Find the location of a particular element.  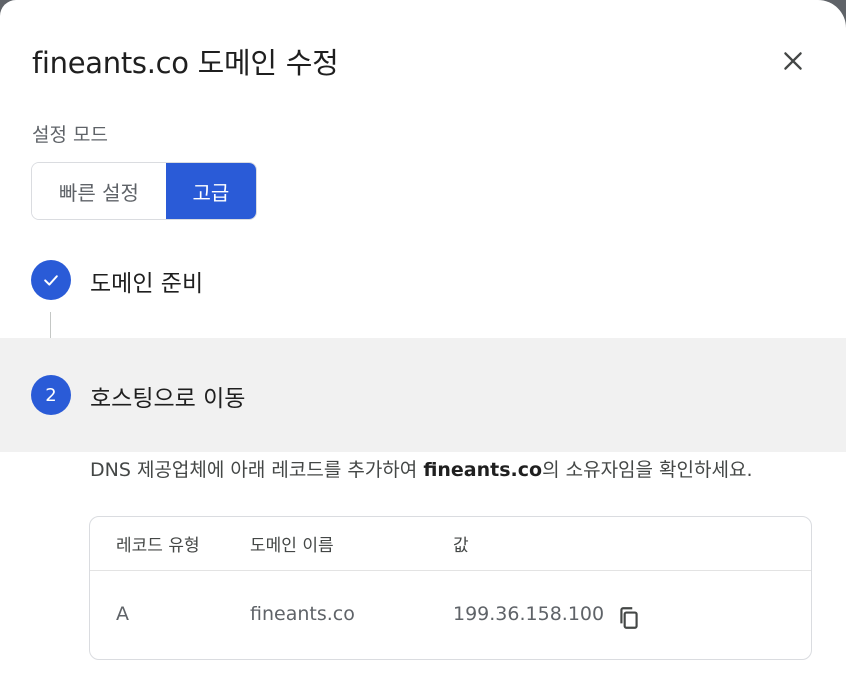

close-icon is located at coordinates (793, 61).